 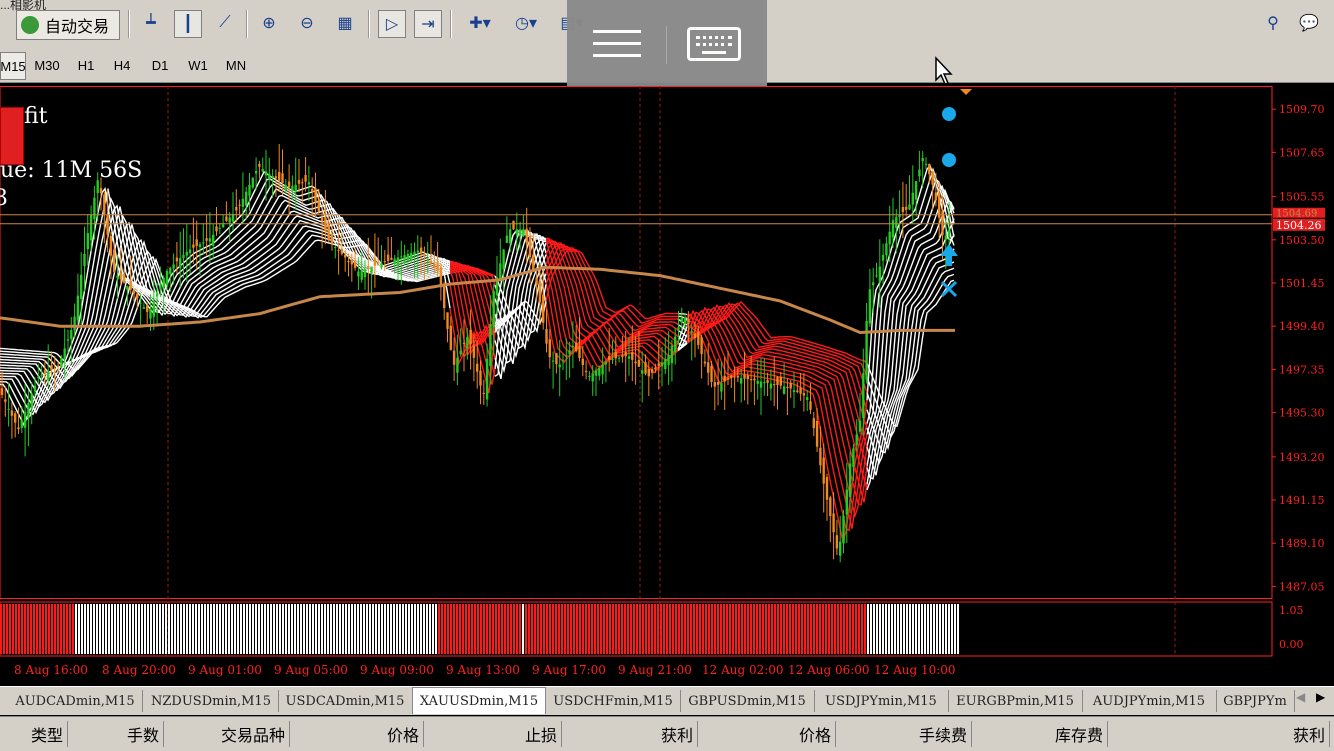 I want to click on price-label: 1509.70, so click(x=1302, y=109).